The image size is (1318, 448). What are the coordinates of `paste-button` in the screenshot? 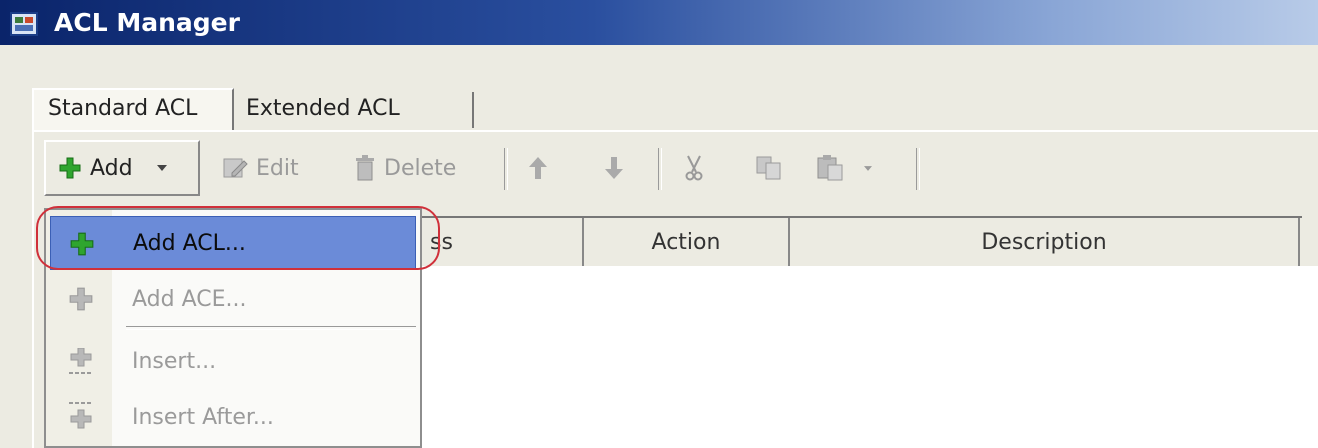 It's located at (844, 168).